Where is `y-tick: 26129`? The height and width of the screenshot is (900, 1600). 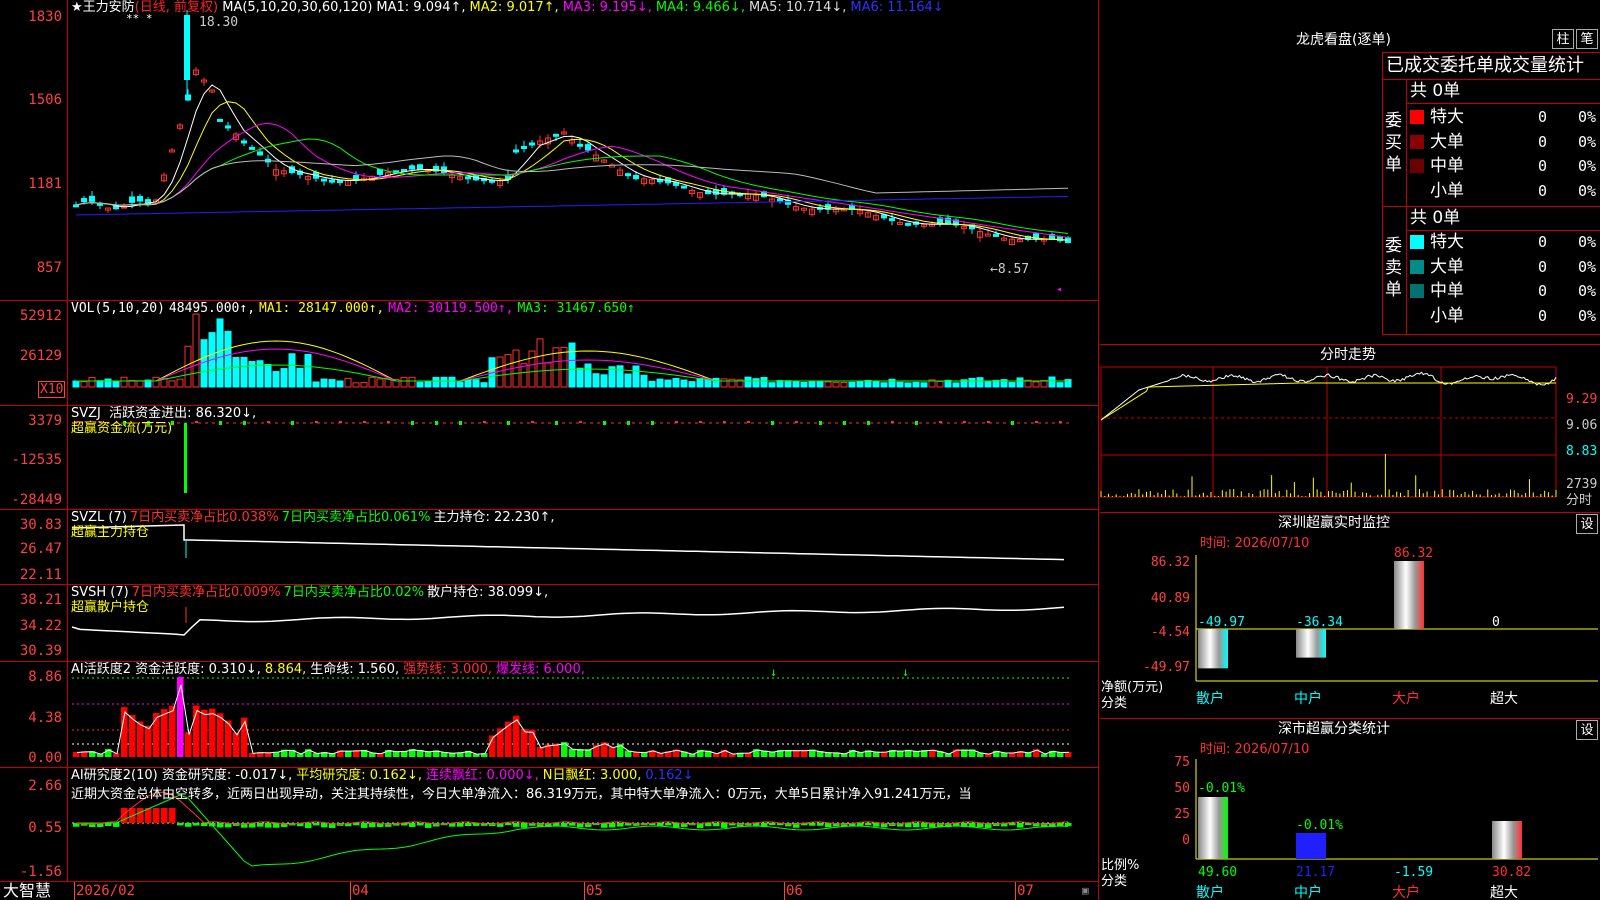 y-tick: 26129 is located at coordinates (40, 356).